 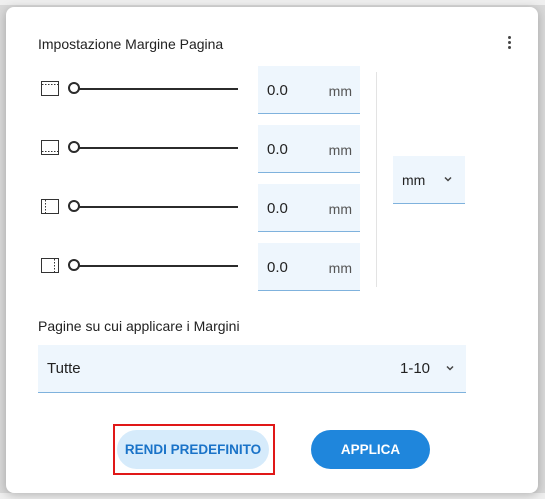 I want to click on margin-top-unit: mm, so click(x=340, y=91).